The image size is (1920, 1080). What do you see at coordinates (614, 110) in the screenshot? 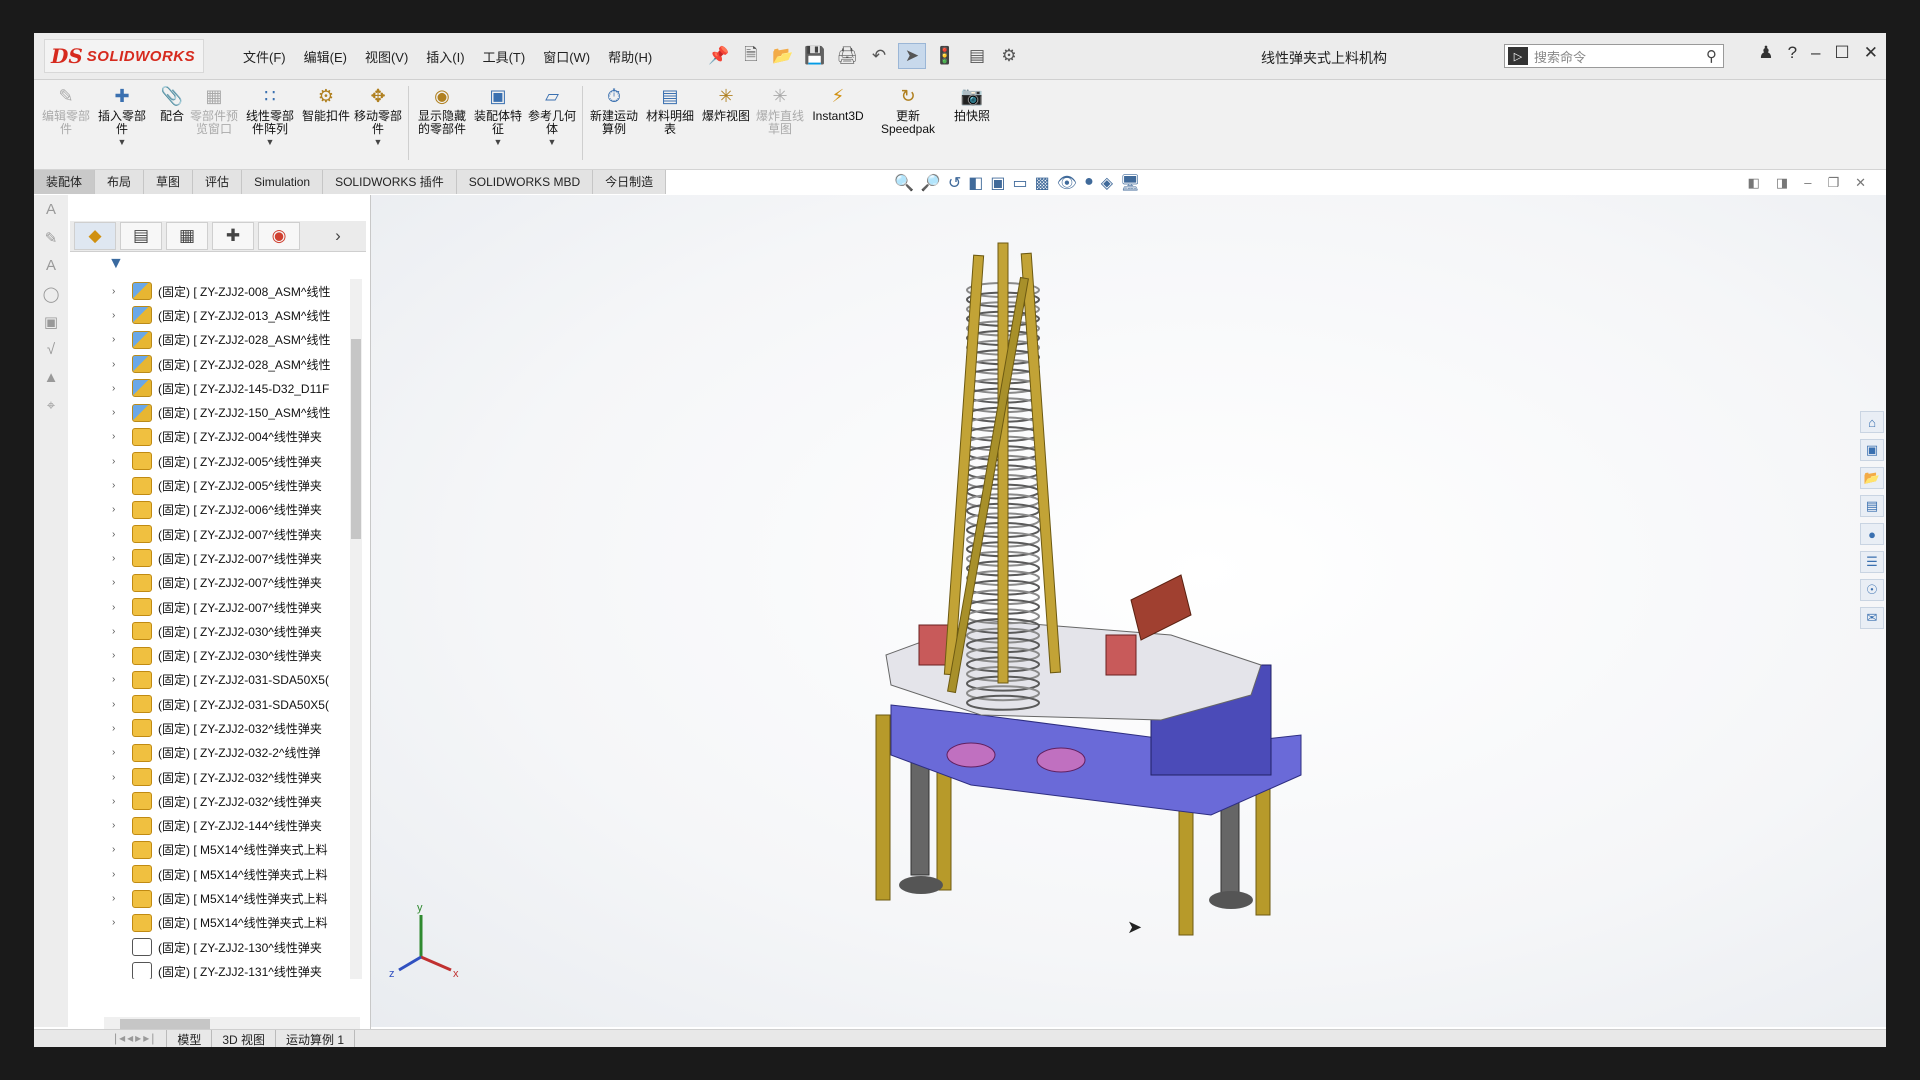
I see `new-motion-study-button: ⏱ 新建运动算例` at bounding box center [614, 110].